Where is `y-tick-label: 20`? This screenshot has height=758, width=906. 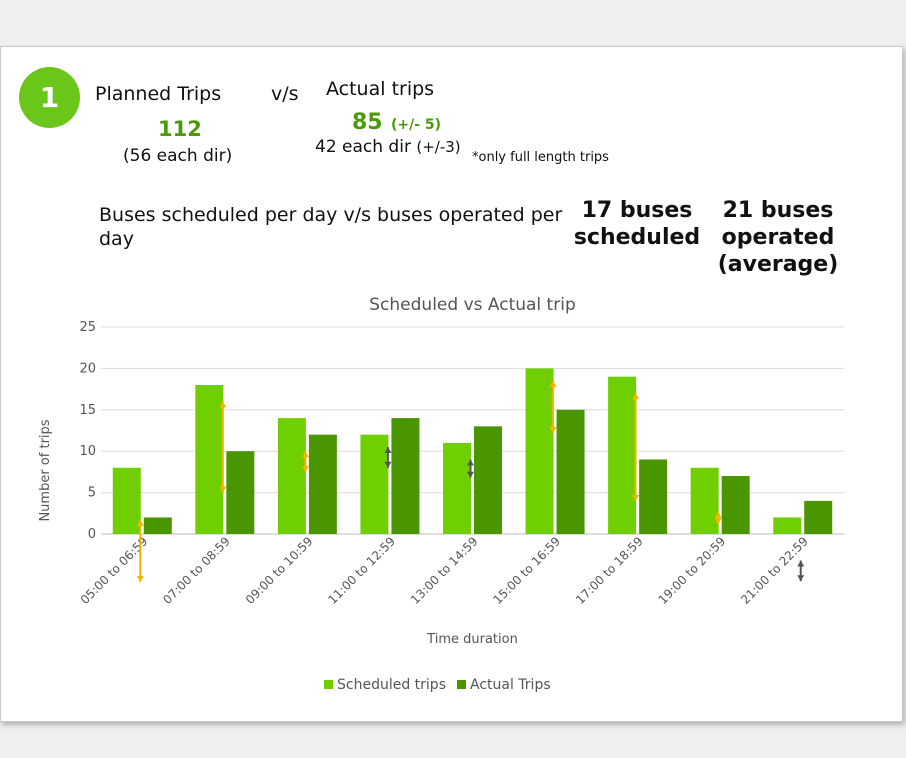
y-tick-label: 20 is located at coordinates (87, 368).